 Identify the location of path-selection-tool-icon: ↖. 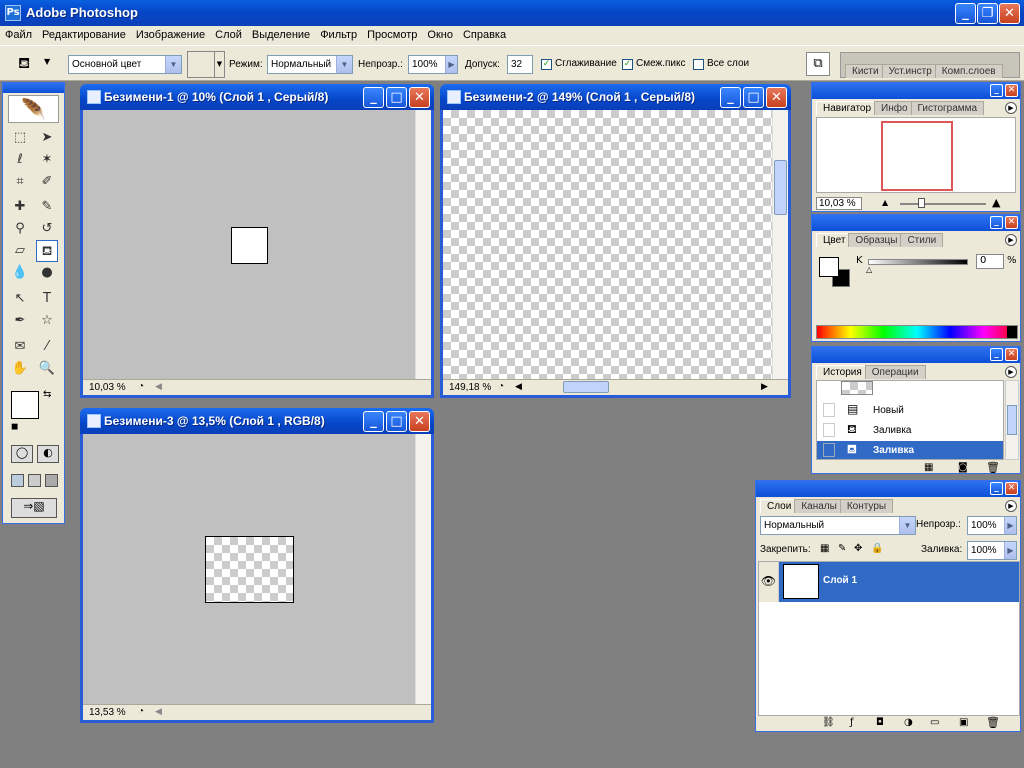
(20, 299).